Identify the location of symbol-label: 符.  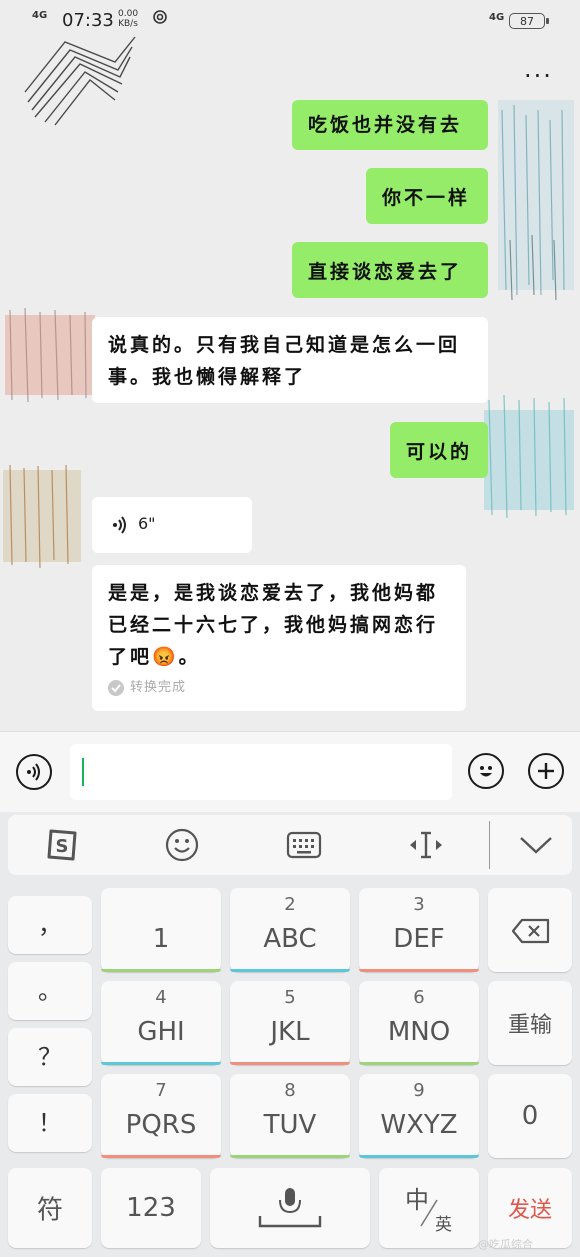
(49, 1210).